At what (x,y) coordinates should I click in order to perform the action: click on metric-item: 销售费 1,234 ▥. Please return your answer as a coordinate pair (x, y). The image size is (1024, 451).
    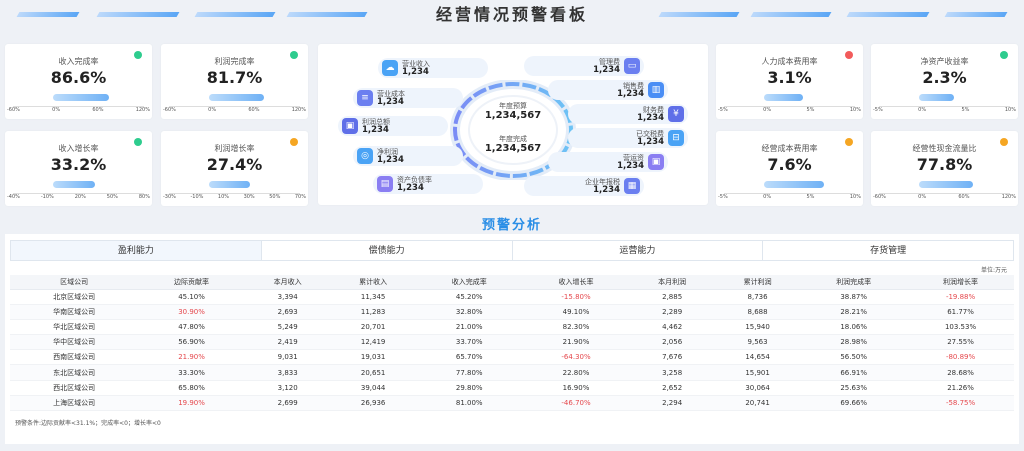
    Looking at the image, I should click on (608, 90).